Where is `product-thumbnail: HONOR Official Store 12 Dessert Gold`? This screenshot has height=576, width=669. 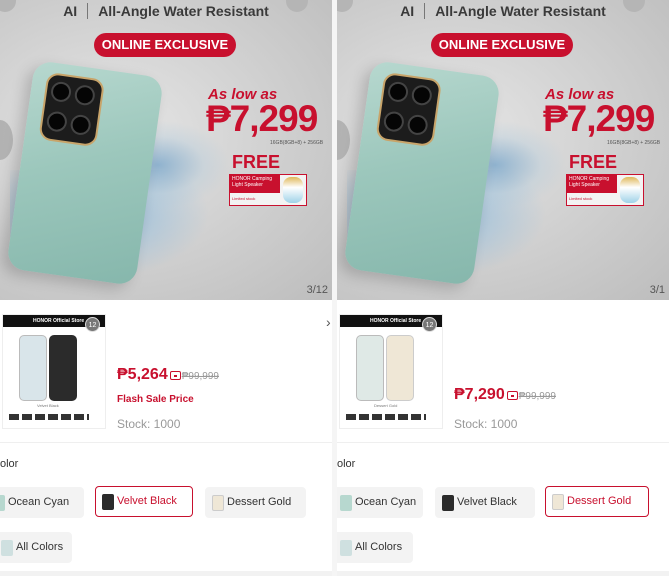 product-thumbnail: HONOR Official Store 12 Dessert Gold is located at coordinates (391, 371).